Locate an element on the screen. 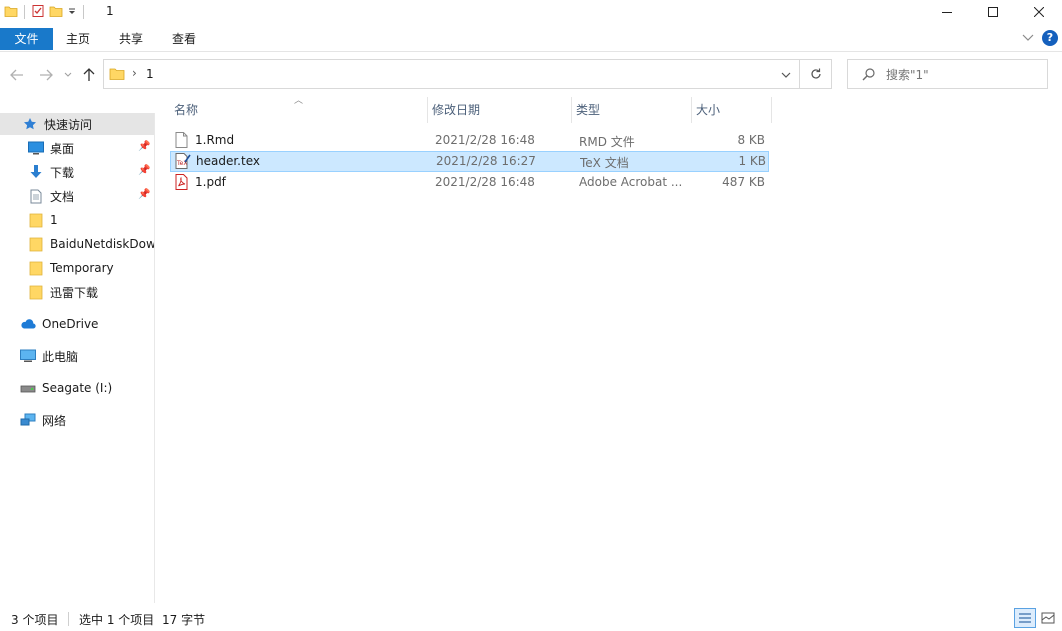 Image resolution: width=1062 pixels, height=631 pixels. search-box is located at coordinates (947, 74).